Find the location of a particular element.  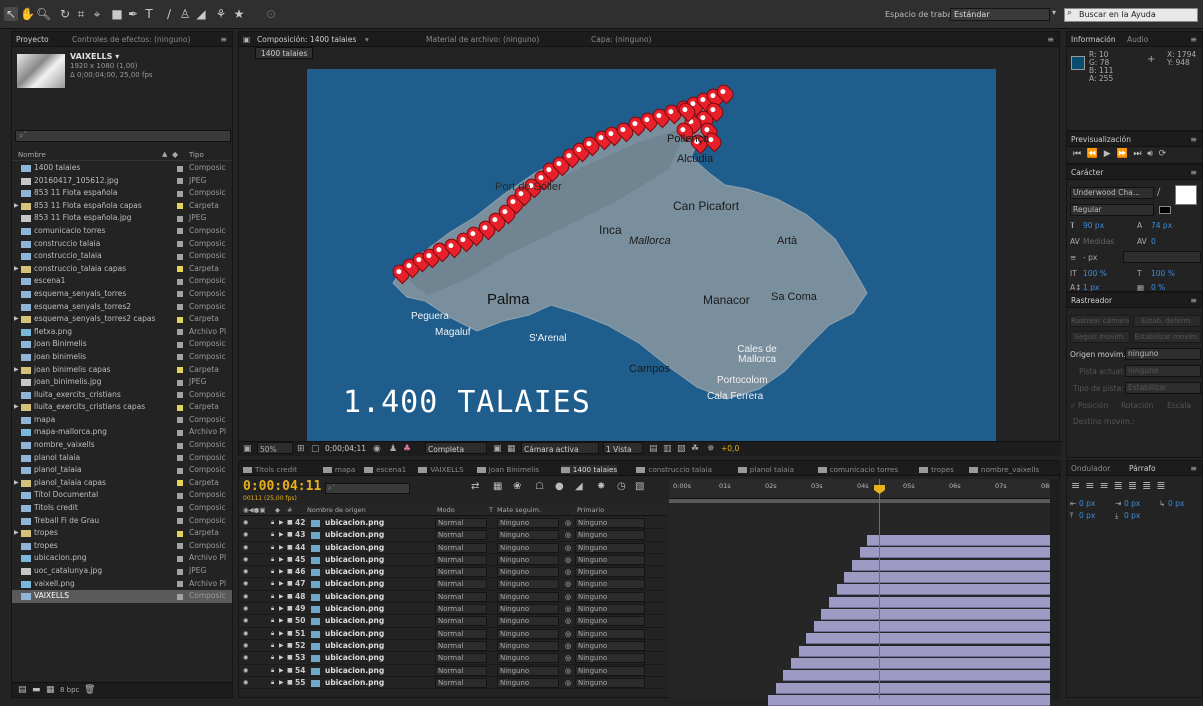

project-item: nombre_vaixells Composic is located at coordinates (122, 445).